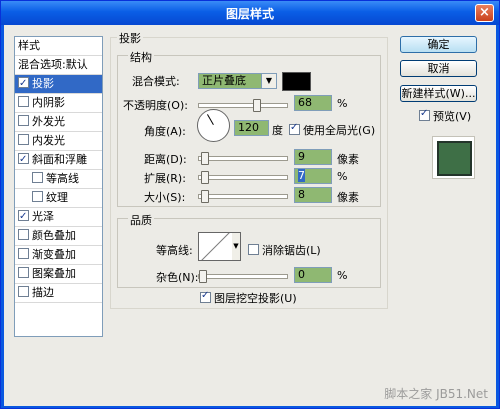 The width and height of the screenshot is (500, 409). I want to click on style-list-item-label: 图案叠加, so click(54, 273).